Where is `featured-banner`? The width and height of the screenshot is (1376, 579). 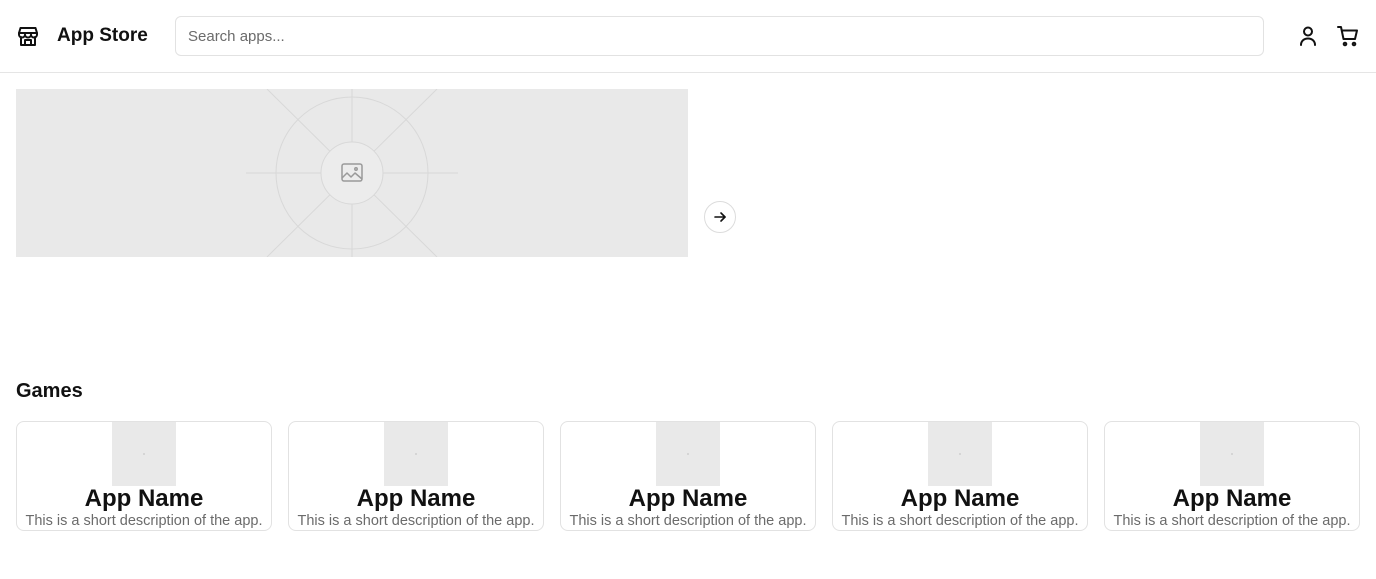 featured-banner is located at coordinates (352, 173).